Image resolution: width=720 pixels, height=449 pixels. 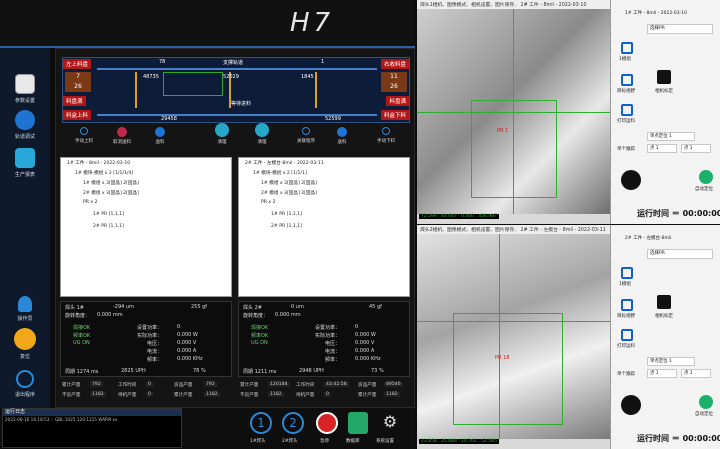 I want to click on right-mid-value: 26, so click(x=394, y=86).